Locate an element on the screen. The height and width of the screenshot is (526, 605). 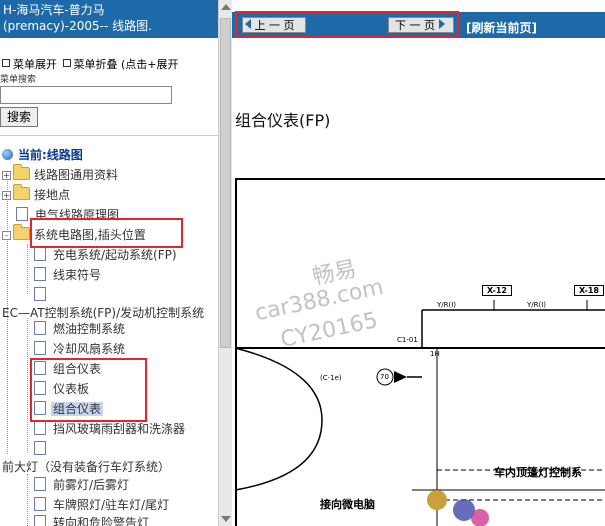
menu-controls: 菜单展开 菜单折叠 (点击+展开 is located at coordinates (89, 64).